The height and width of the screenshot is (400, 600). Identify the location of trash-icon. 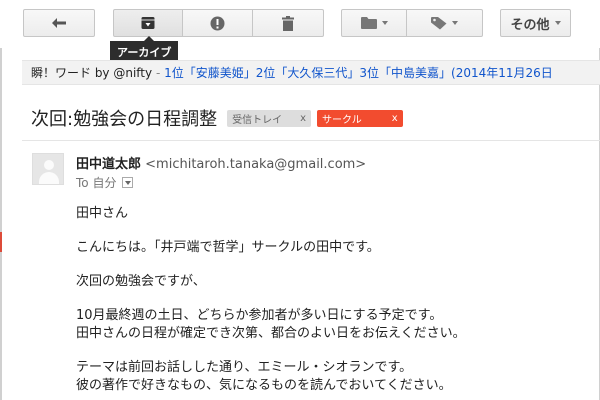
(288, 23).